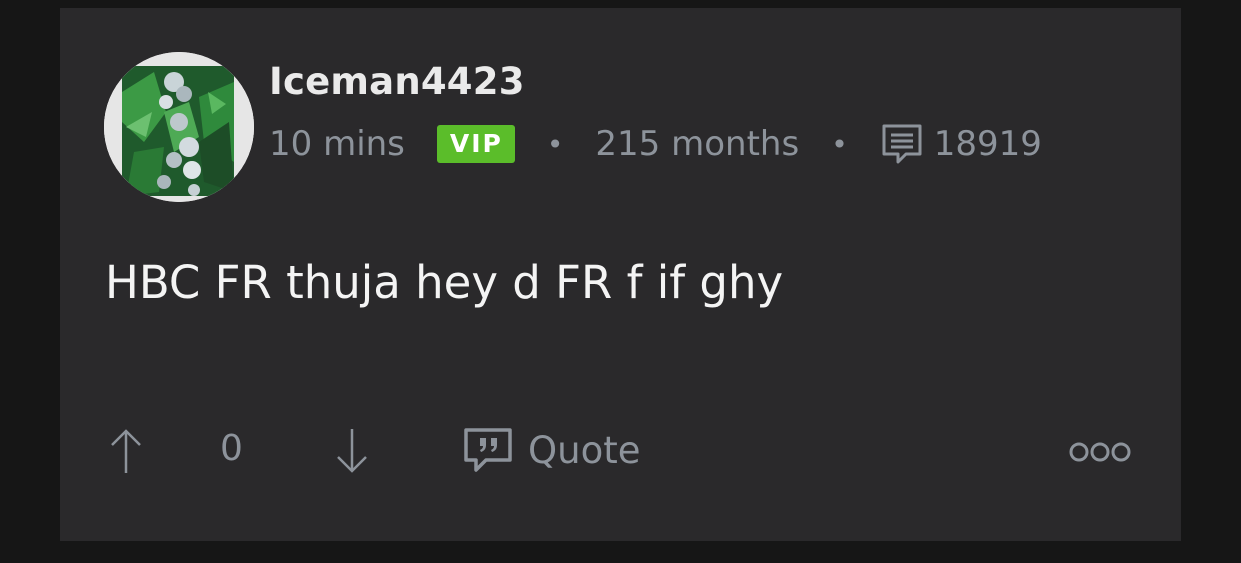 The width and height of the screenshot is (1241, 563). What do you see at coordinates (444, 282) in the screenshot?
I see `post-body: HBC FR thuja hey d FR f if ghy` at bounding box center [444, 282].